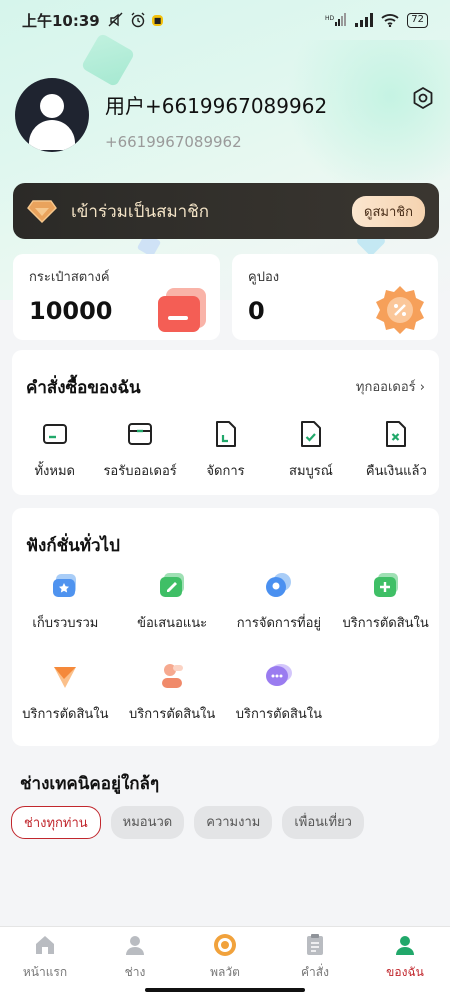  I want to click on order-filter-label: จัดการ, so click(225, 471).